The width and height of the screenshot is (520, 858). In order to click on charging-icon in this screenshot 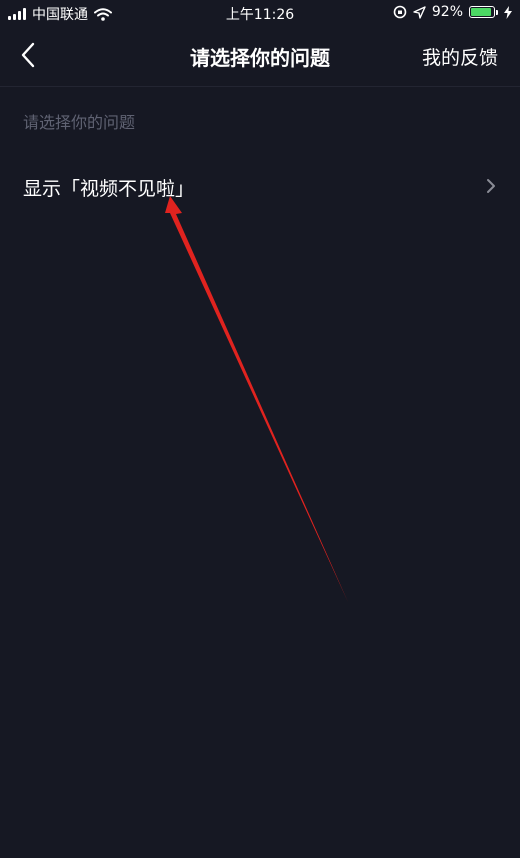, I will do `click(508, 12)`.